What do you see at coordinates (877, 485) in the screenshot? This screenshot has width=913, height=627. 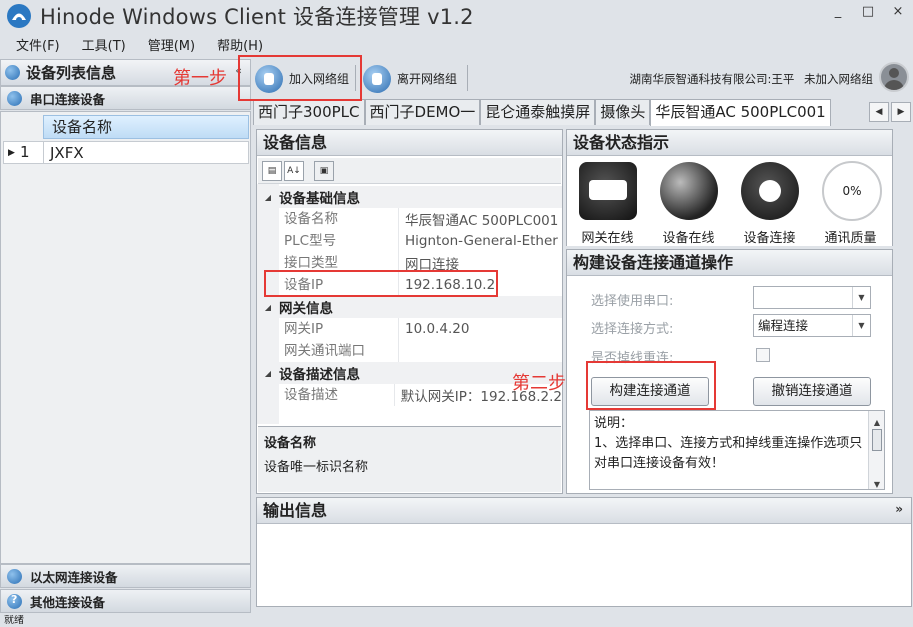 I see `scroll-down-icon: ▼` at bounding box center [877, 485].